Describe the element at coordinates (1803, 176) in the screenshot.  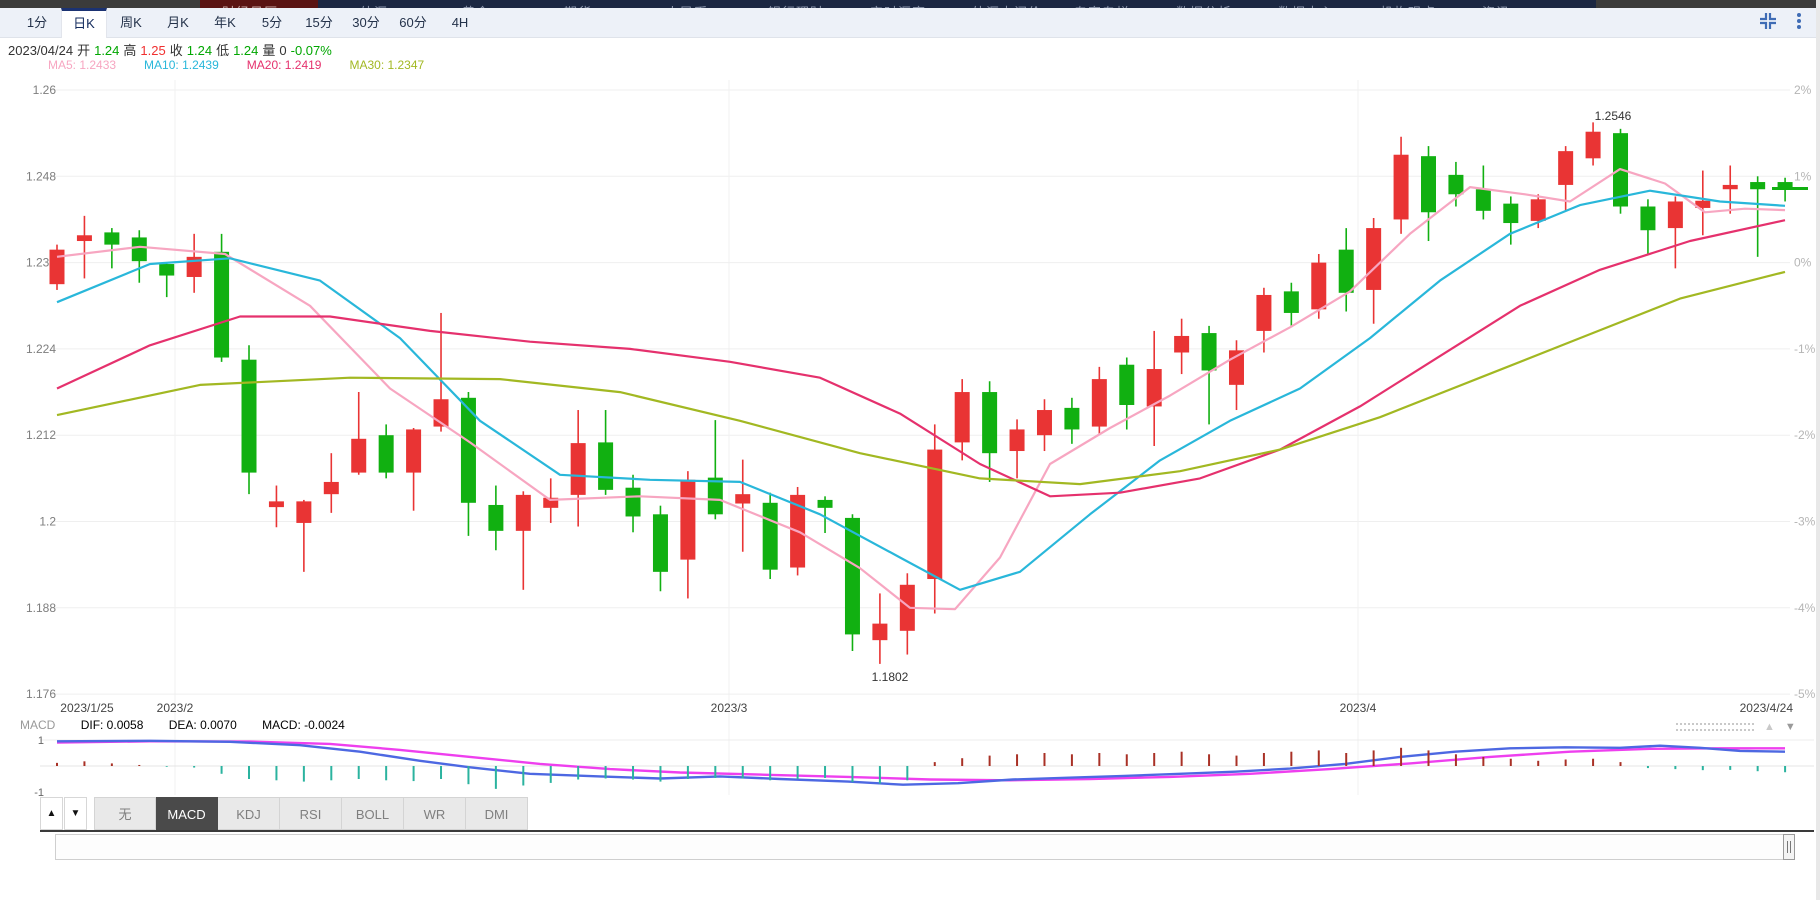
I see `svg-text: 1%` at that location.